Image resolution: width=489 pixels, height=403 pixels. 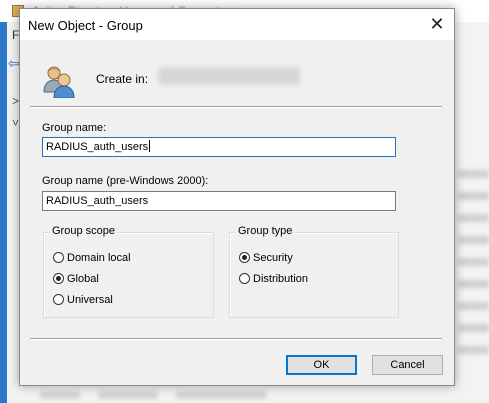 I want to click on cancel-button: Cancel, so click(x=407, y=365).